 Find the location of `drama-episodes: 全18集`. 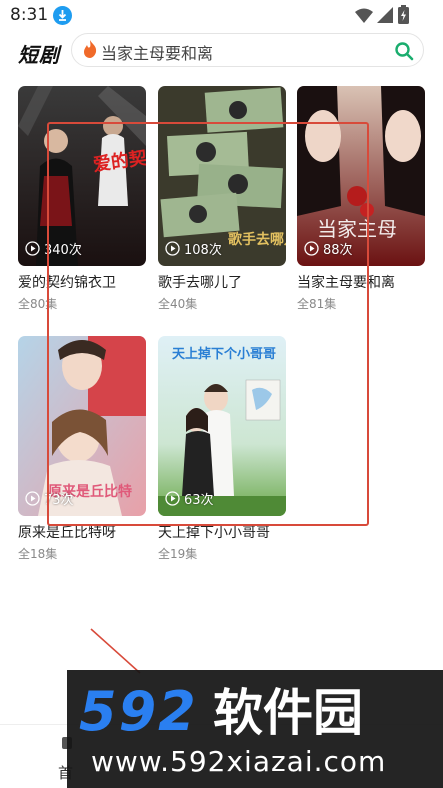

drama-episodes: 全18集 is located at coordinates (38, 554).